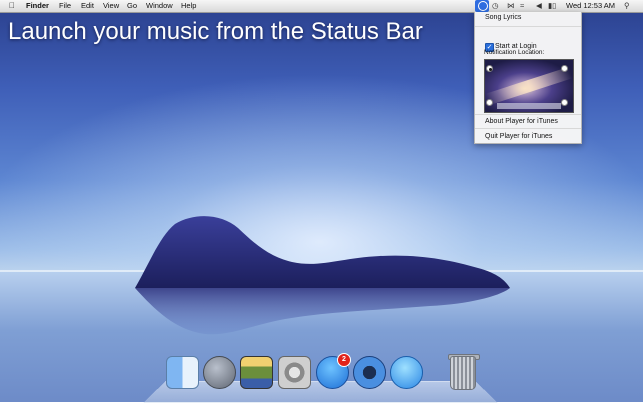 This screenshot has height=403, width=643. Describe the element at coordinates (37, 6) in the screenshot. I see `menu-app-name: Finder` at that location.